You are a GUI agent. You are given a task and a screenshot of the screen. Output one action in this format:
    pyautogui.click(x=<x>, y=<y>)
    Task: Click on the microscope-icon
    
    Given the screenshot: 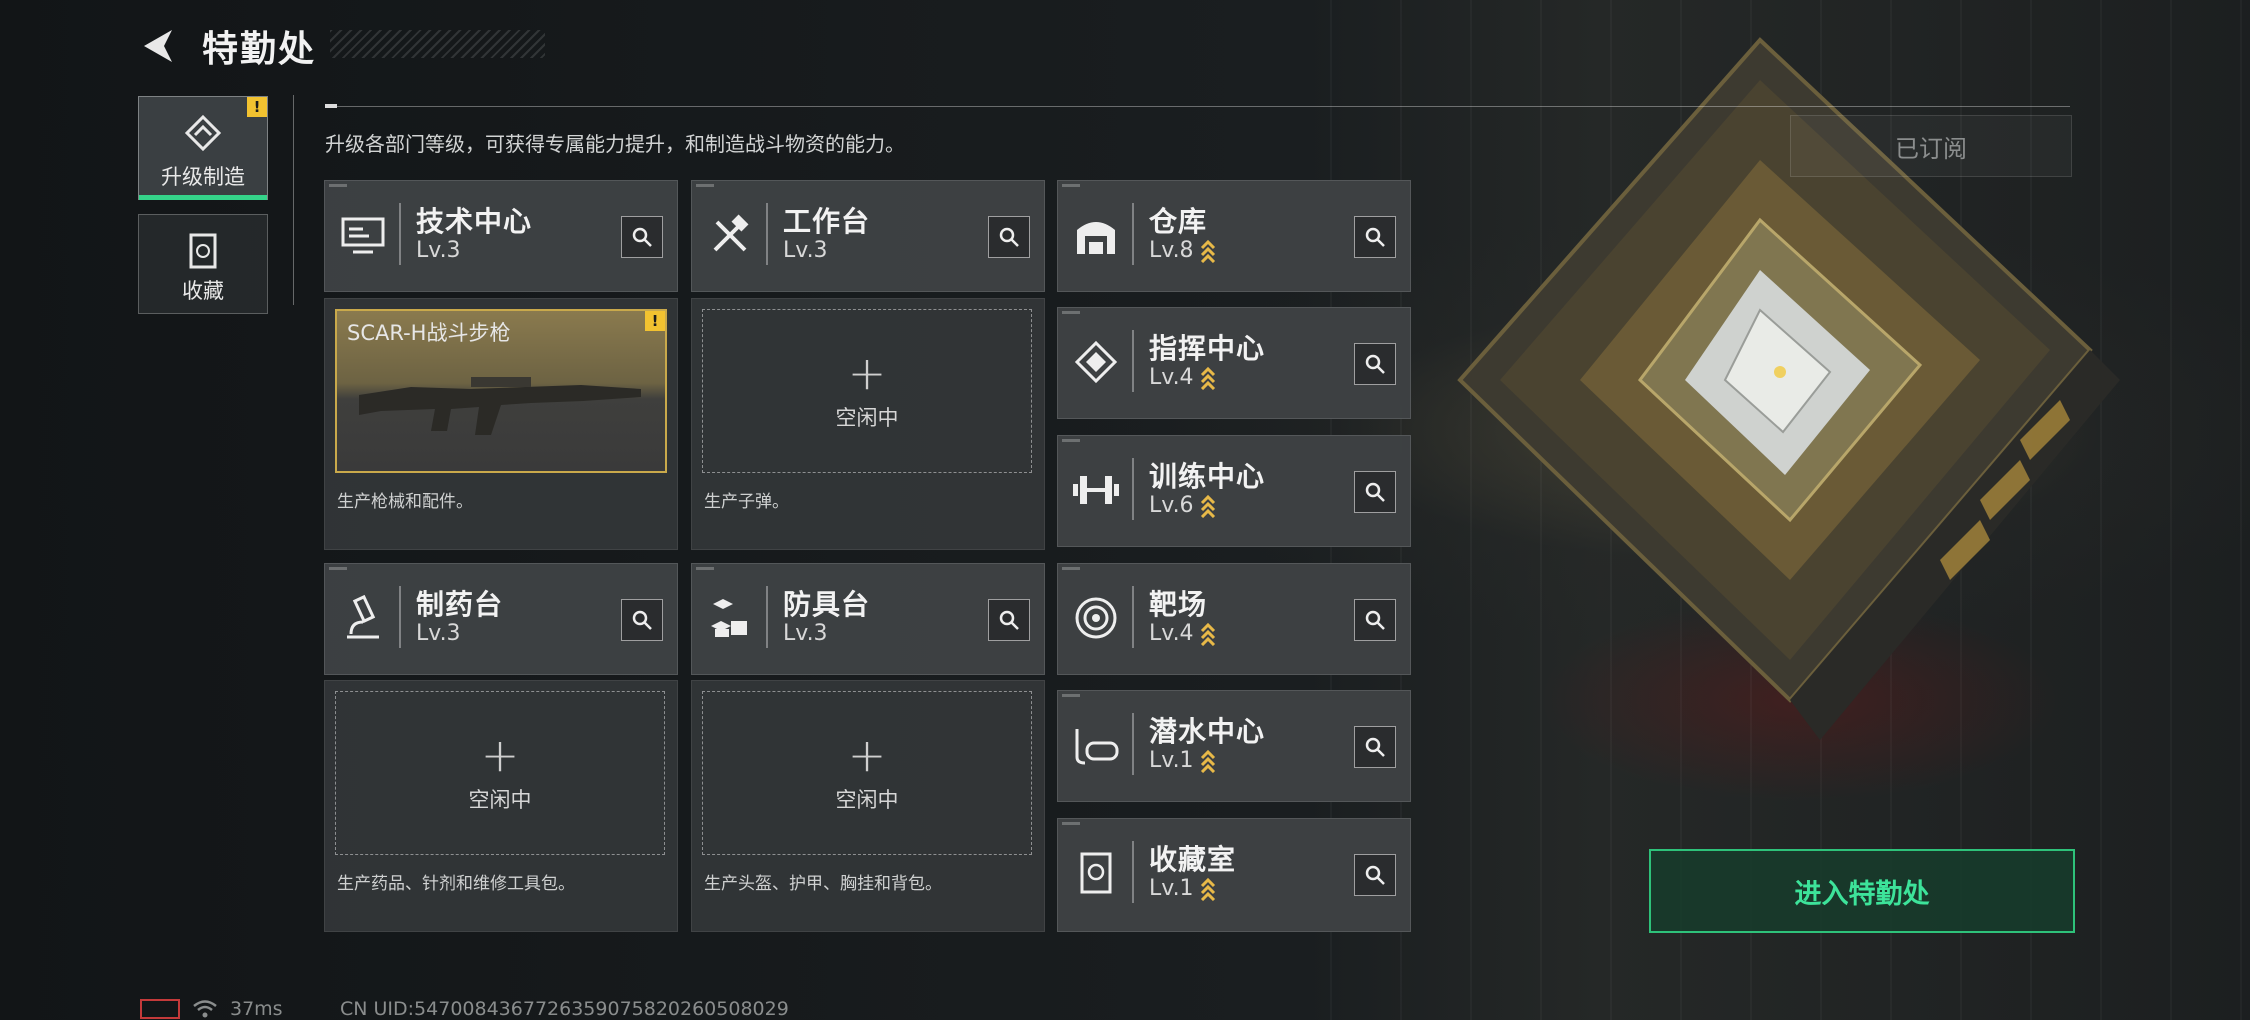 What is the action you would take?
    pyautogui.click(x=363, y=618)
    